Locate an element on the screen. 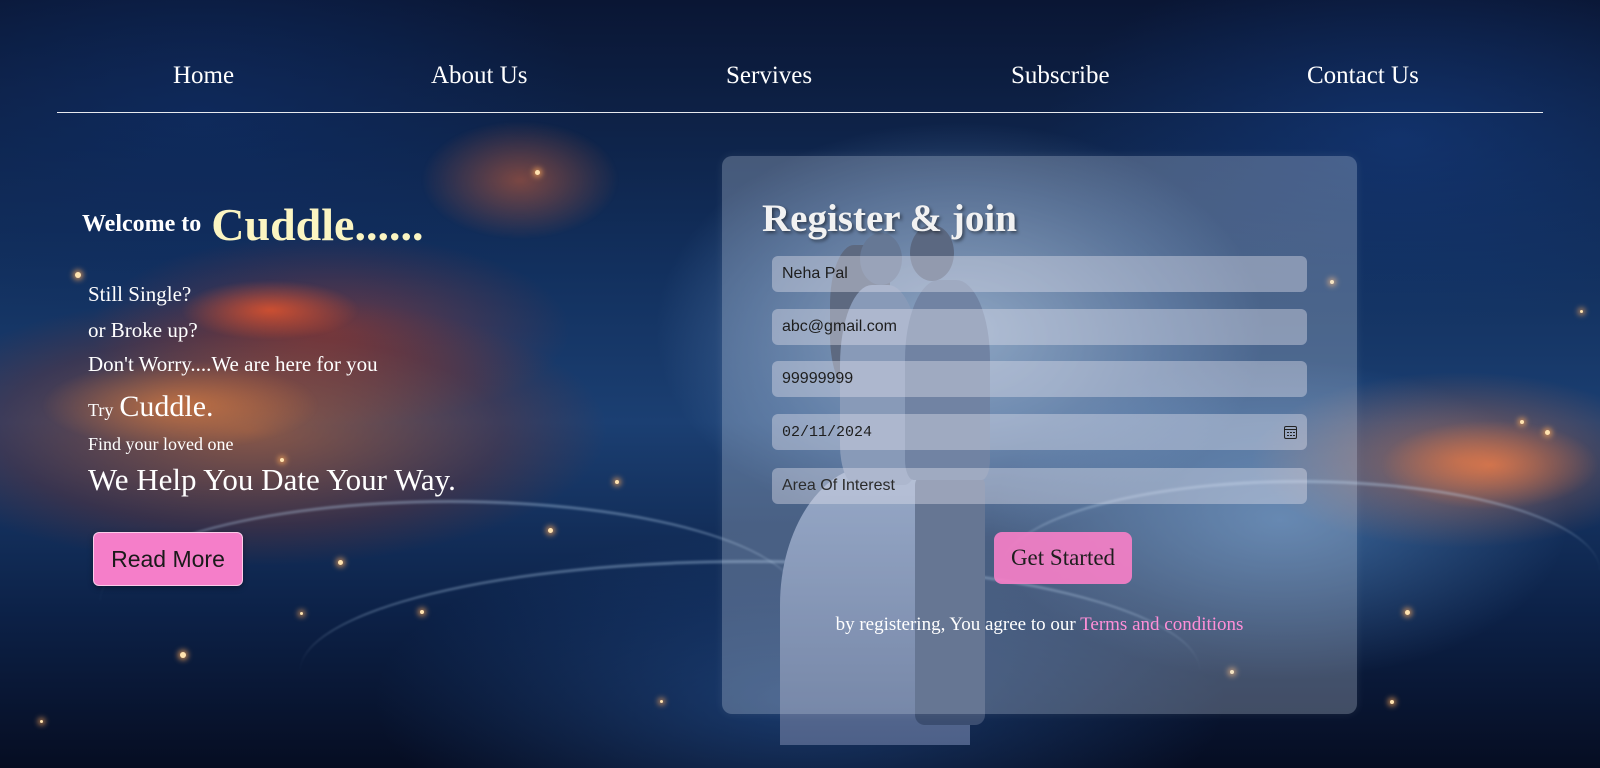  nav-item-services: Servives is located at coordinates (769, 76).